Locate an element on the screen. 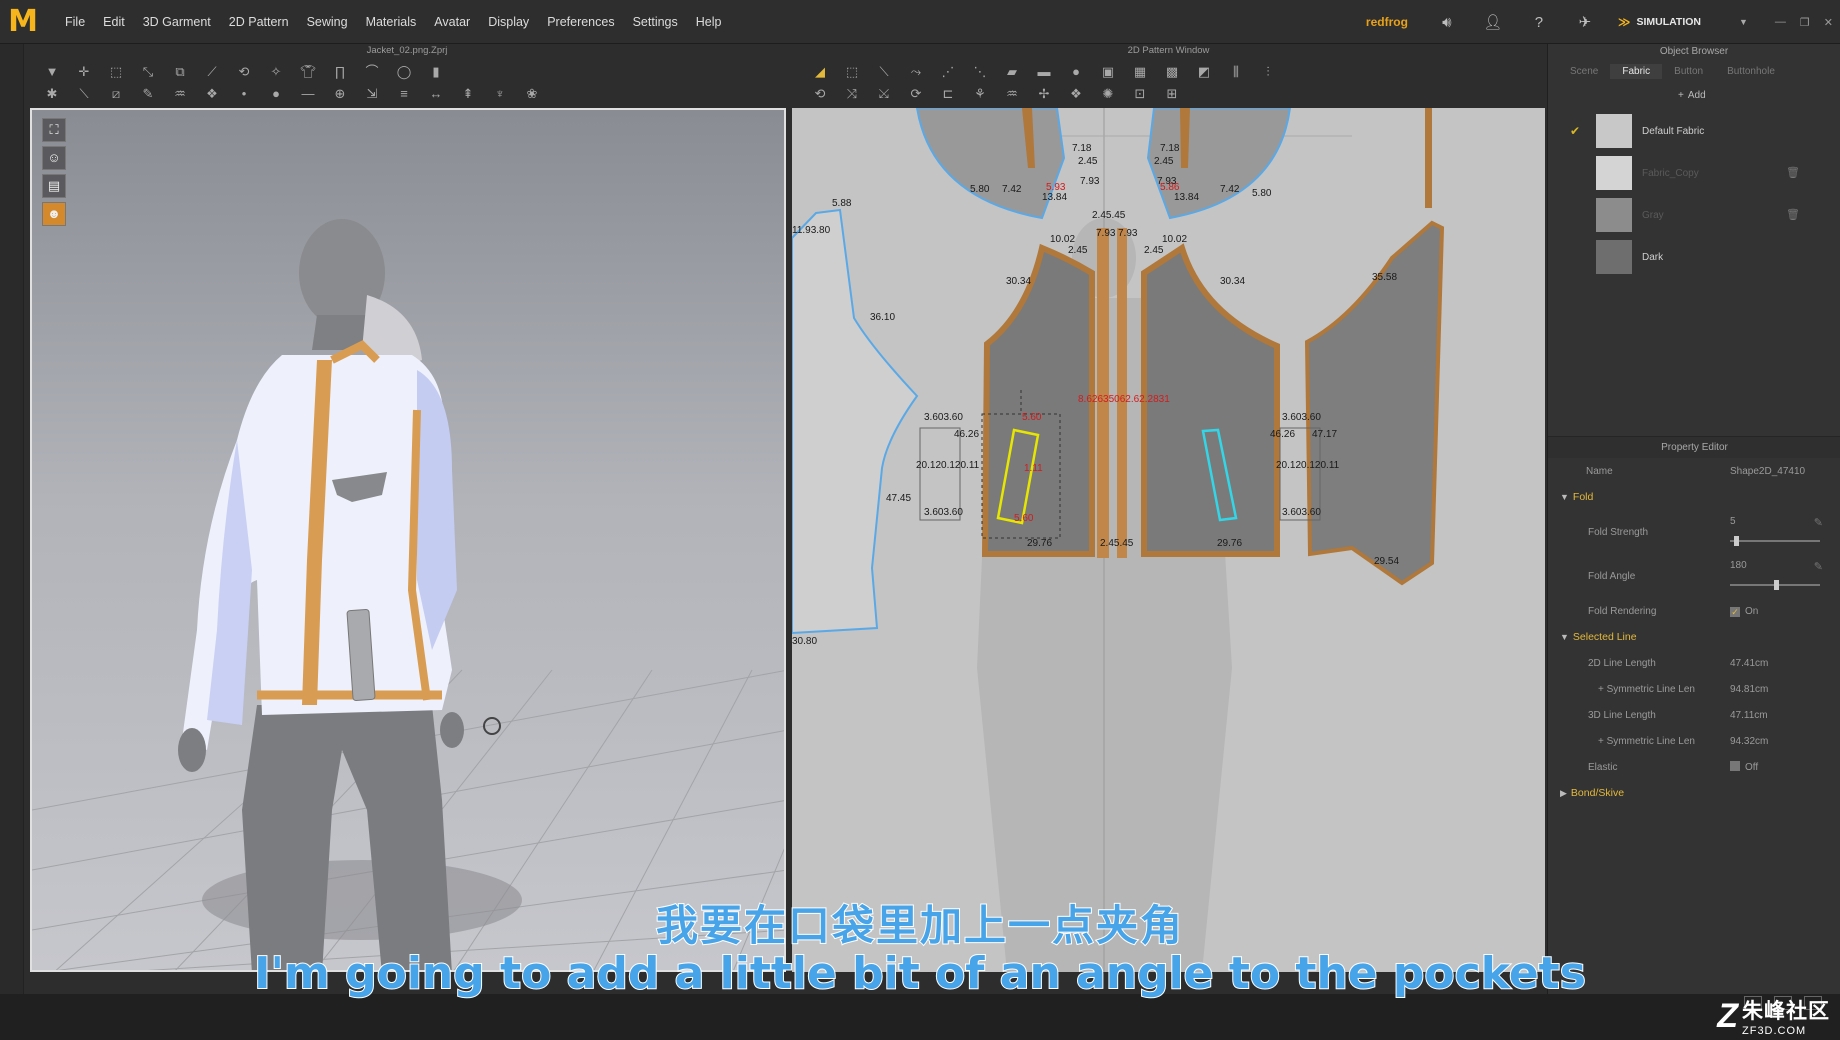 This screenshot has width=1840, height=1040. line-length-2d-value: 47.41cm is located at coordinates (1749, 663).